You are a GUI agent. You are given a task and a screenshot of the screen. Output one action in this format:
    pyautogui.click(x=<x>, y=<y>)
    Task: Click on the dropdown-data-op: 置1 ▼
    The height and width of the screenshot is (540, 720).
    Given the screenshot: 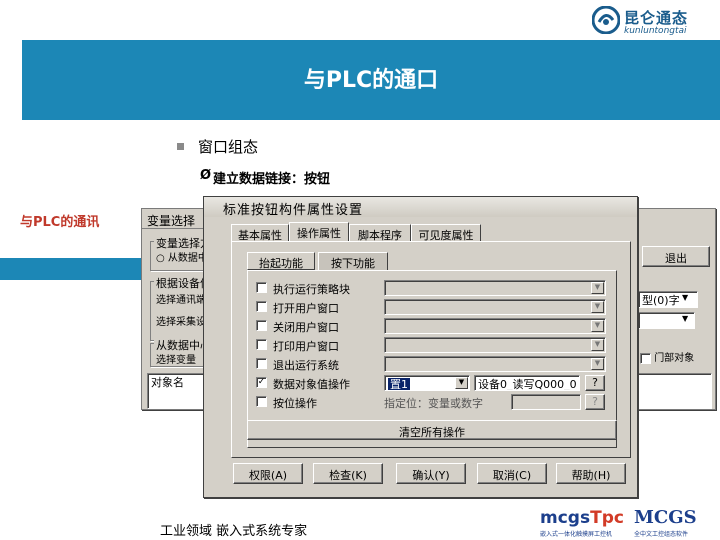 What is the action you would take?
    pyautogui.click(x=427, y=383)
    